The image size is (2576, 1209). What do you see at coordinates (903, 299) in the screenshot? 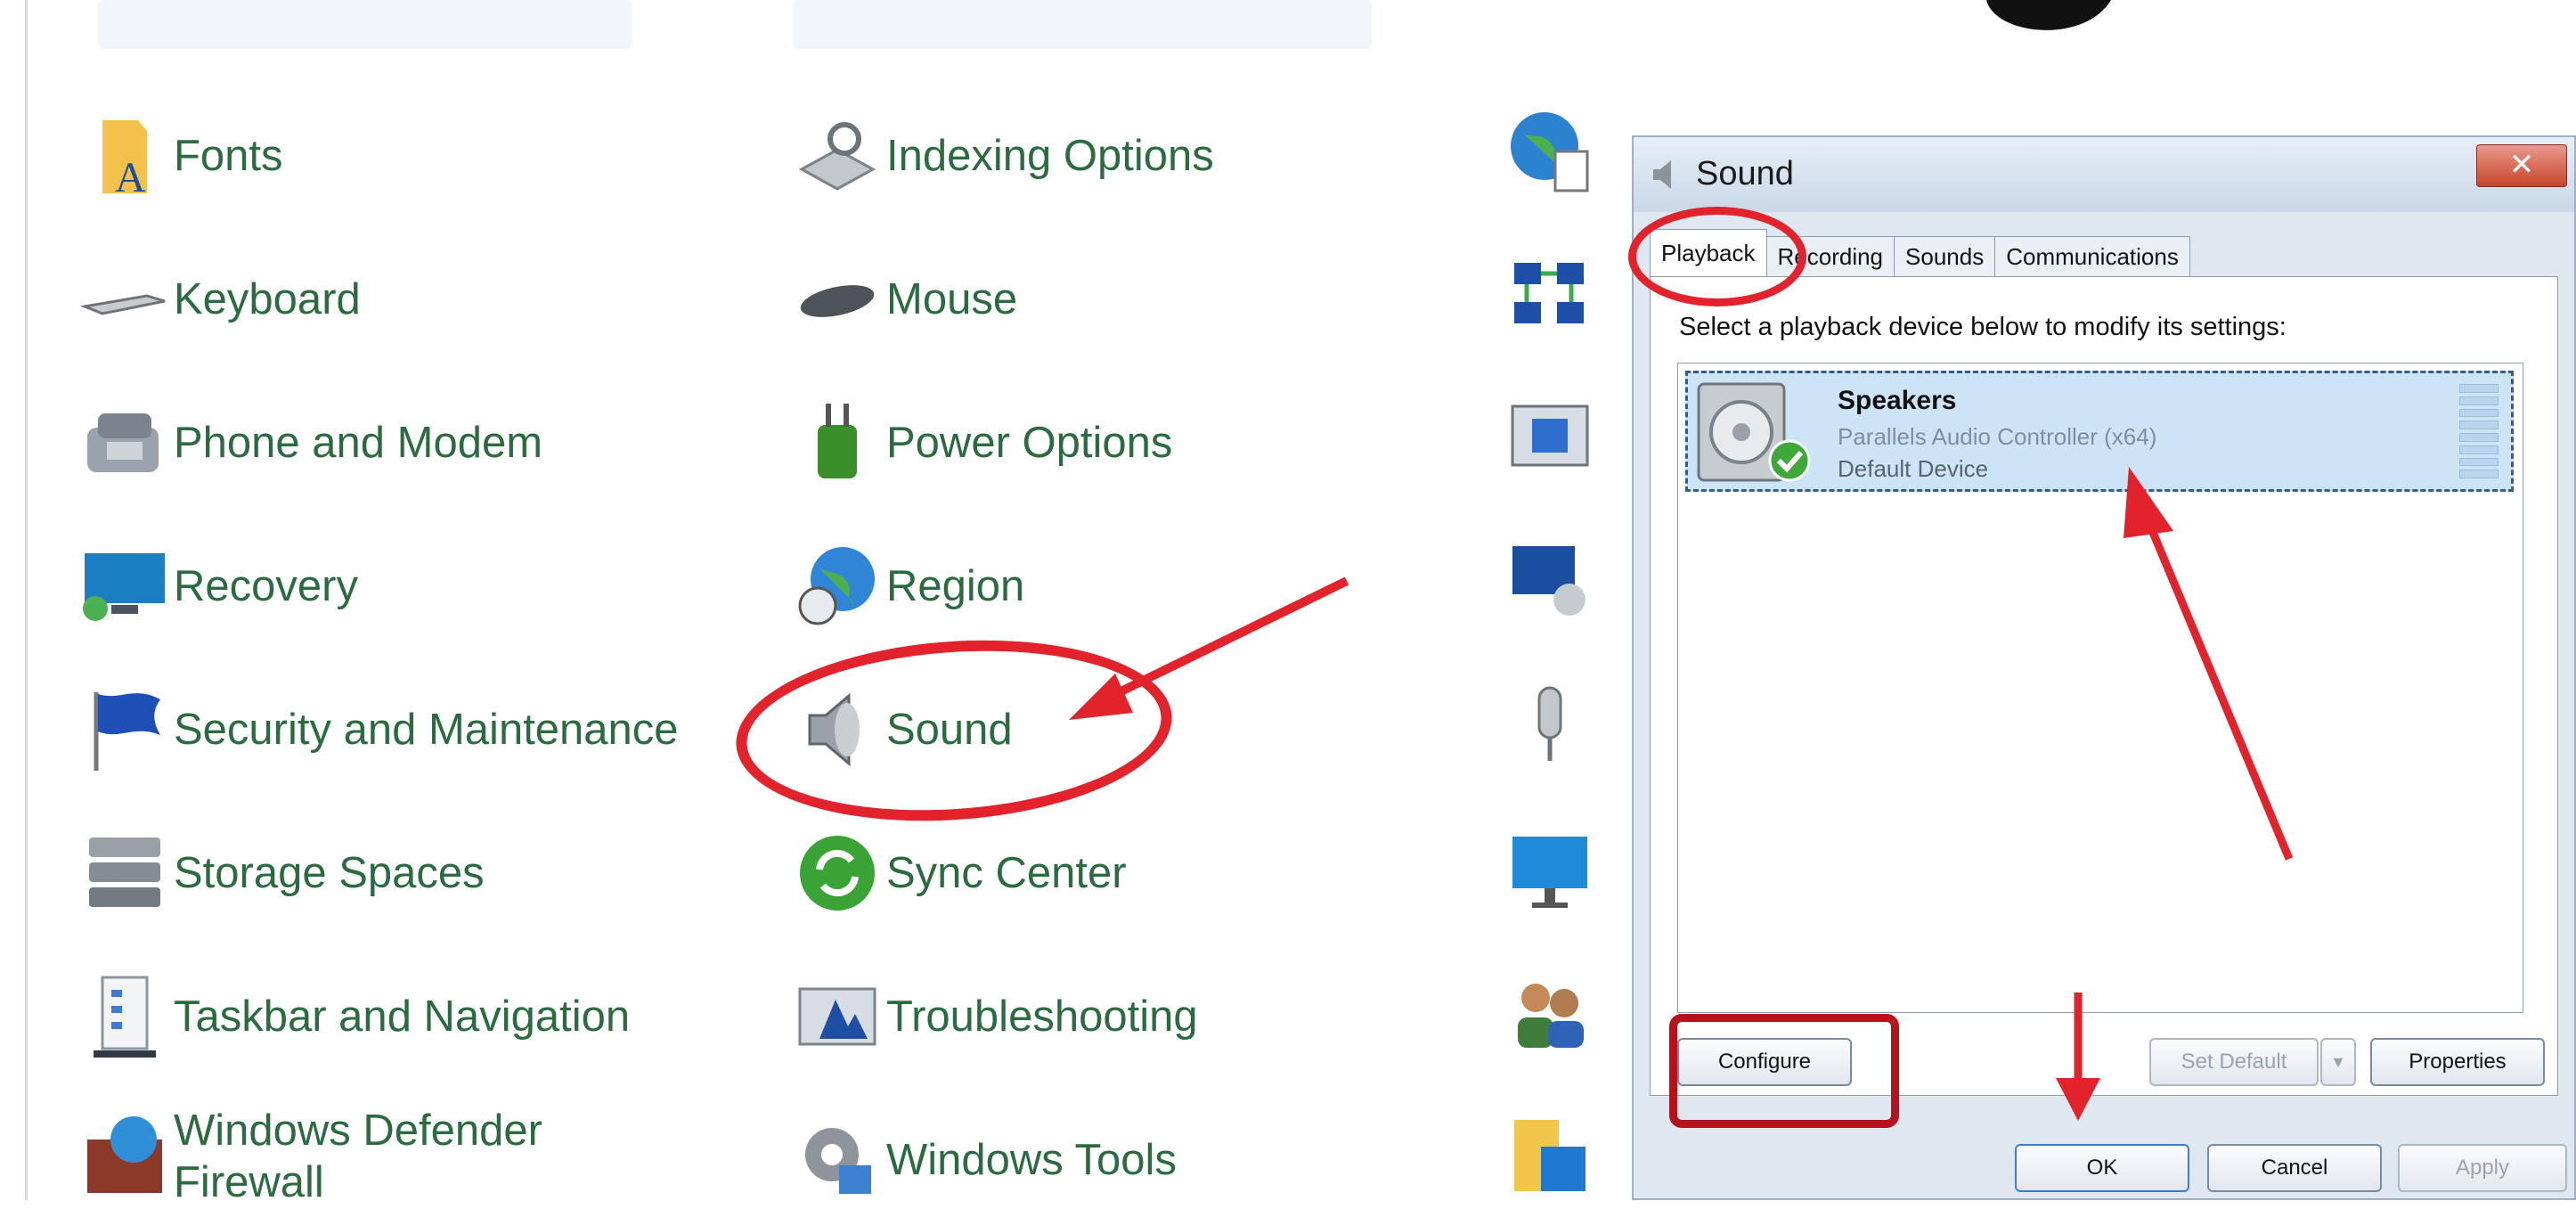
I see `cp-item-mouse: Mouse` at bounding box center [903, 299].